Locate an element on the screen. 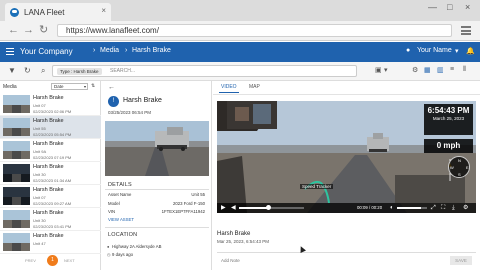 This screenshot has height=270, width=480. event-title: Harsh Brake is located at coordinates (142, 100).